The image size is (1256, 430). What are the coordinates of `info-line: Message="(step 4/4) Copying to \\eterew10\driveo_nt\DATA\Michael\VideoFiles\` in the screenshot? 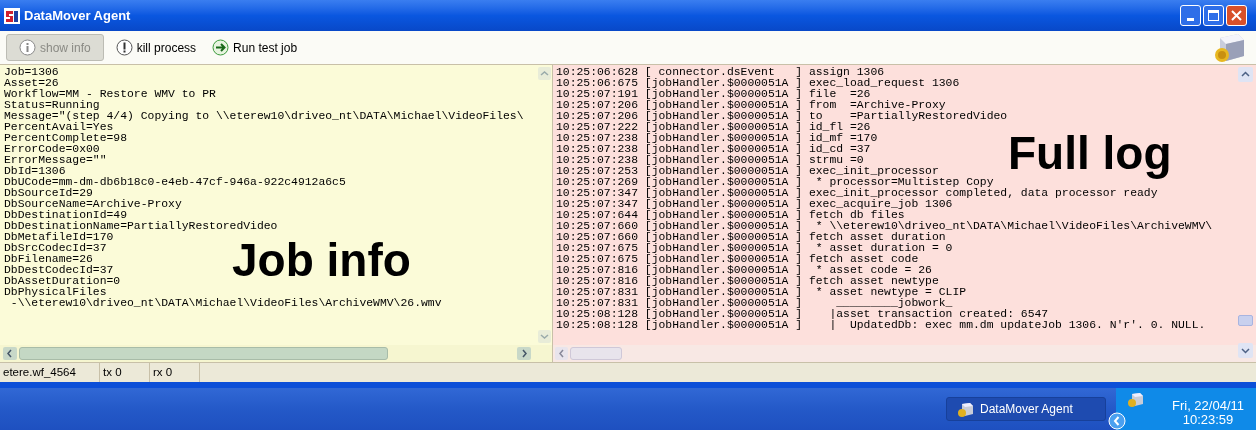 It's located at (264, 116).